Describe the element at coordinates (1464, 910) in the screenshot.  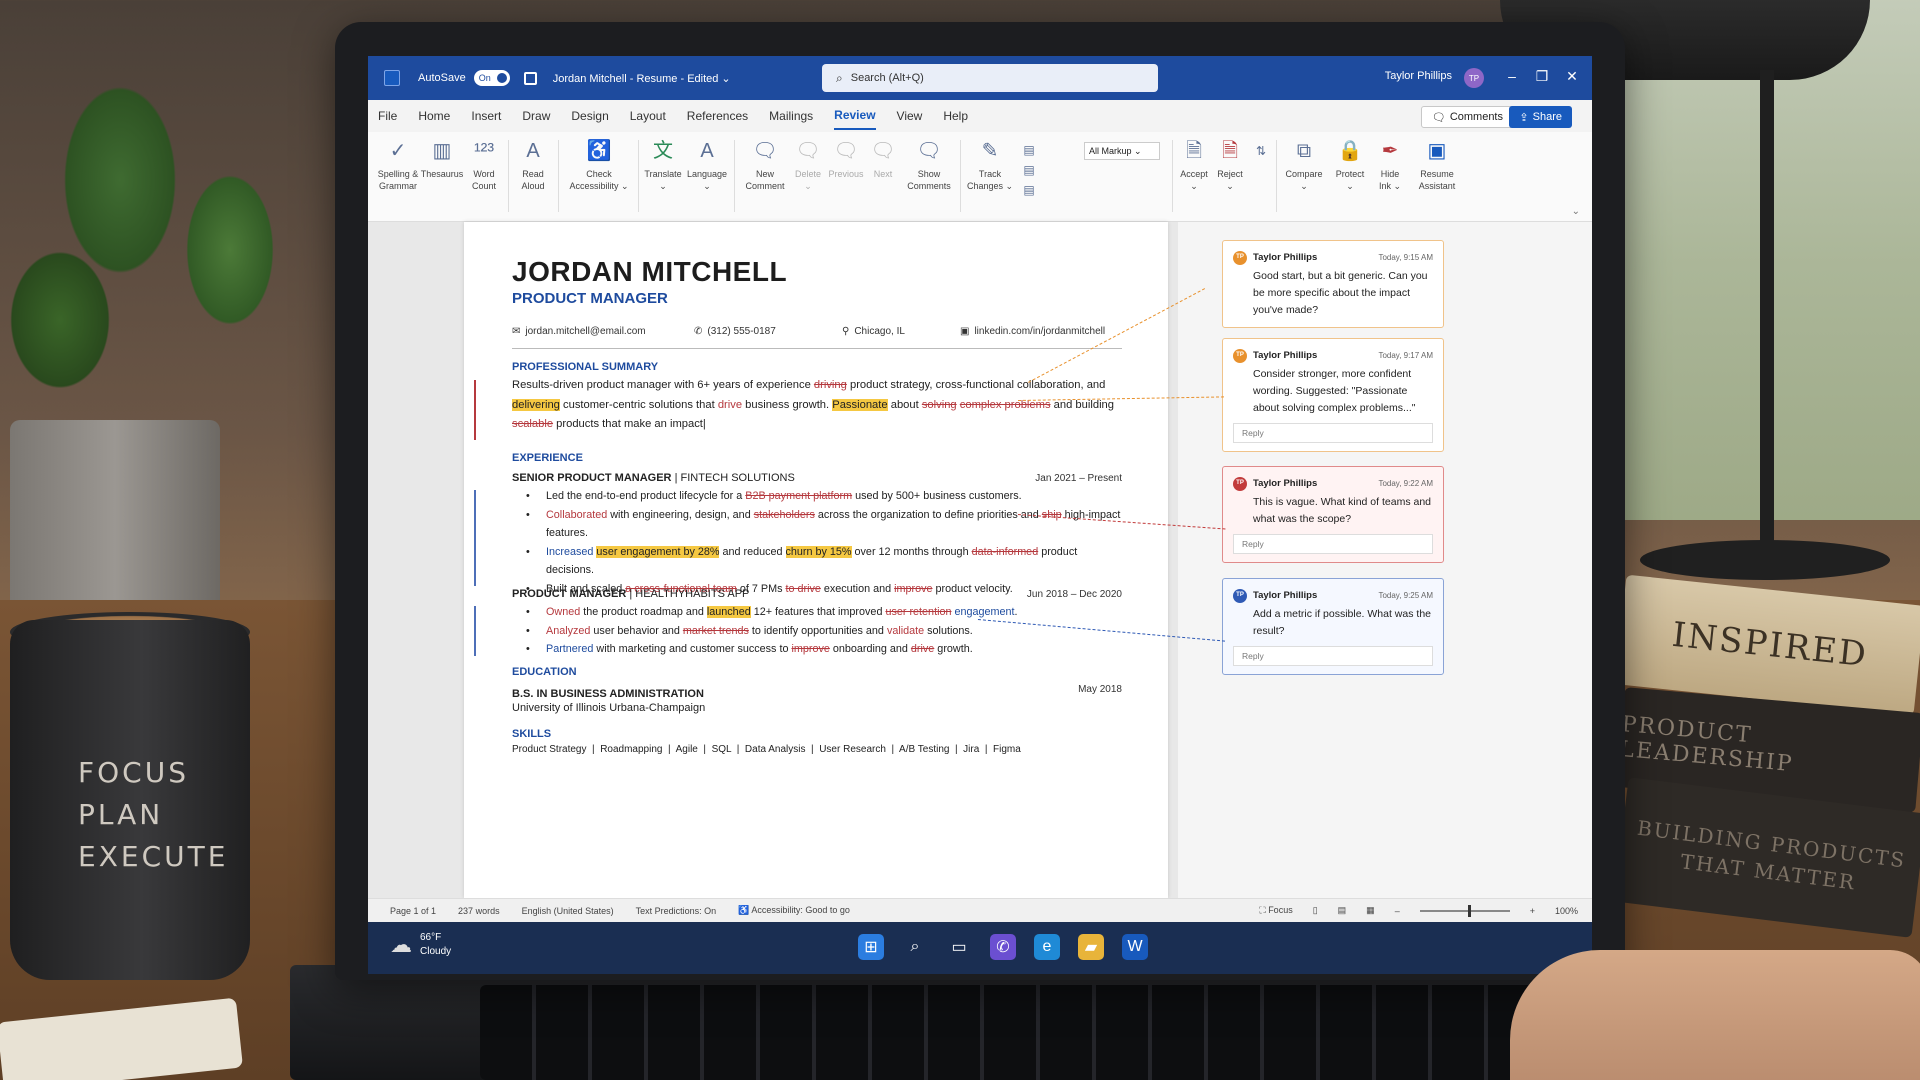
I see `zoom-slider` at that location.